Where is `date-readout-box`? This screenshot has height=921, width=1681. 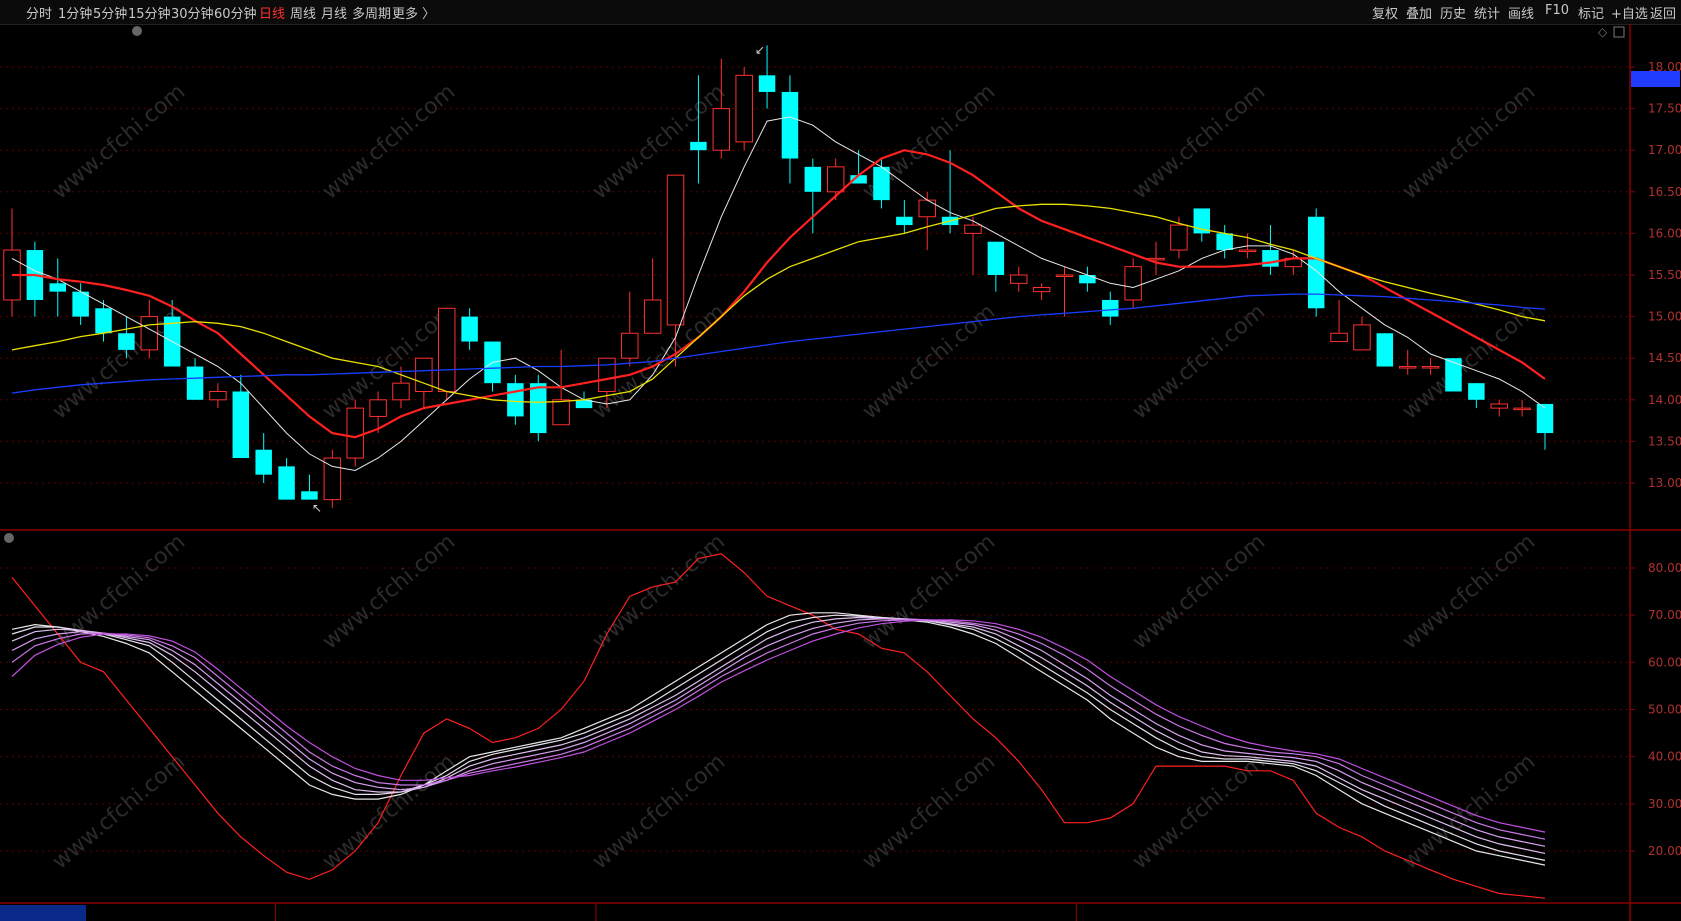
date-readout-box is located at coordinates (43, 913).